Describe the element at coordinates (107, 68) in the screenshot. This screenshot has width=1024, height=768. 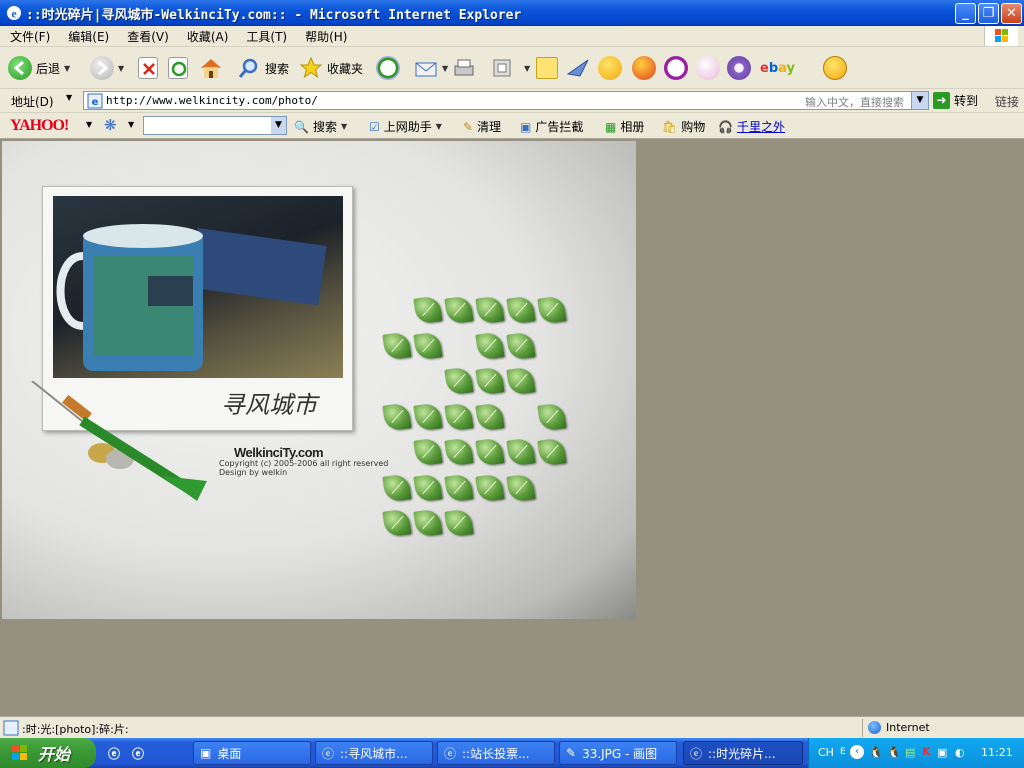
I see `forward-button: ▼` at that location.